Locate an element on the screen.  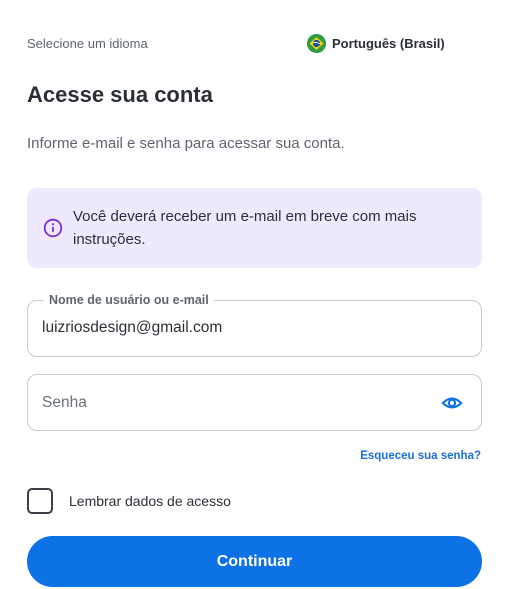
eye-icon is located at coordinates (452, 403).